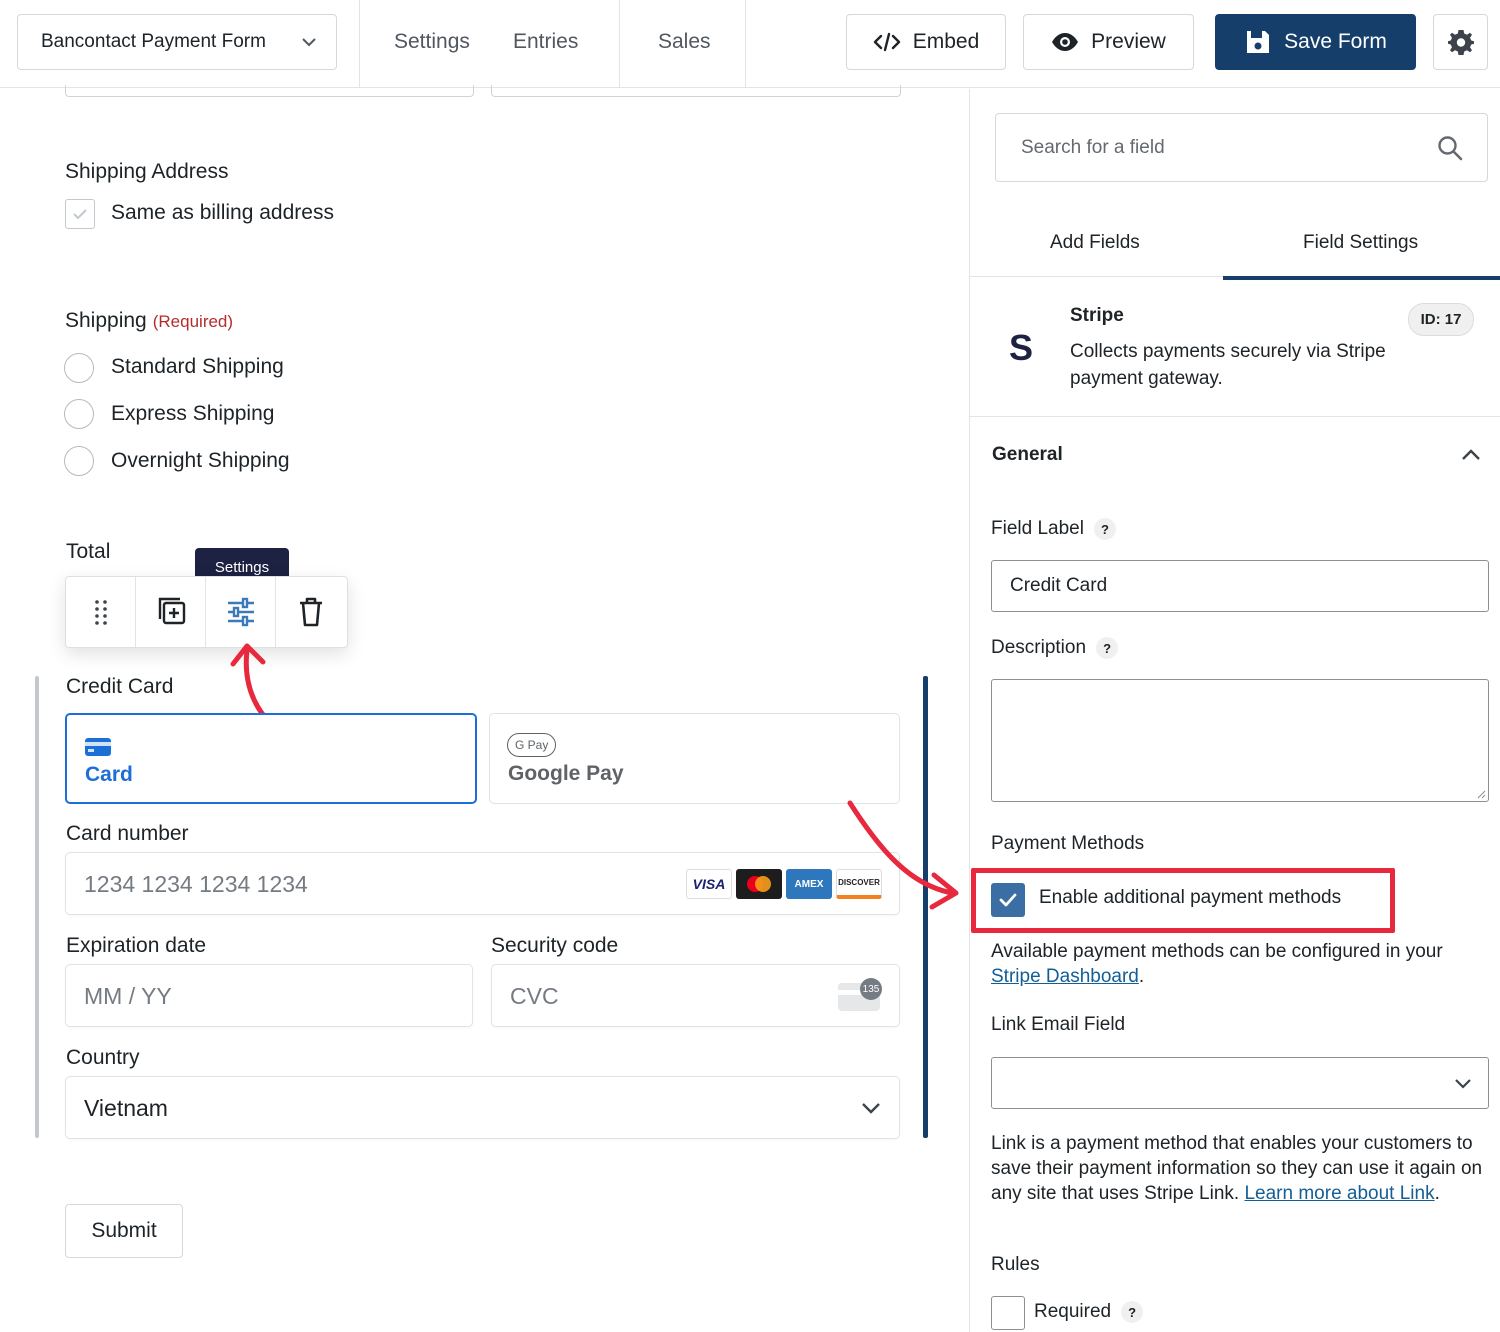 The image size is (1500, 1332). Describe the element at coordinates (709, 884) in the screenshot. I see `visa-icon: VISA` at that location.